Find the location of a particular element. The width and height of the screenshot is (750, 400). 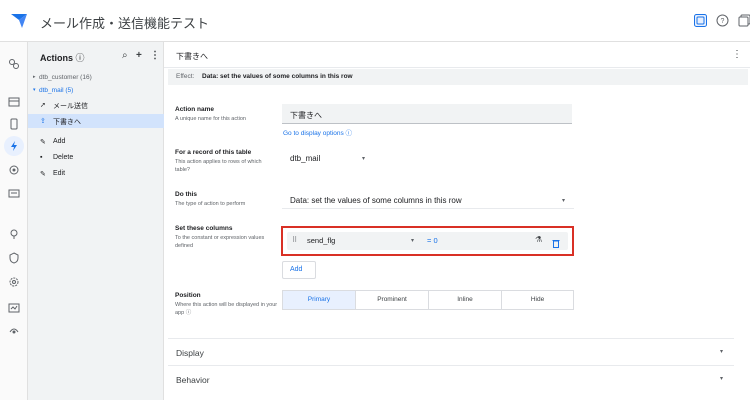

position-segmented-control: Primary Prominent Inline Hide is located at coordinates (428, 300).